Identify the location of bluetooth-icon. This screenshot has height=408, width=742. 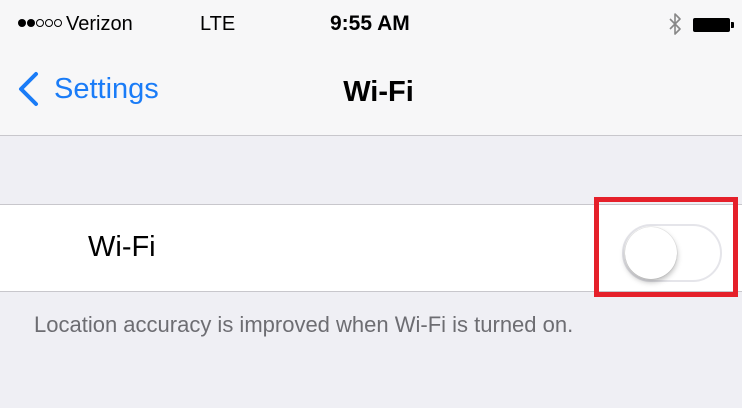
(675, 24).